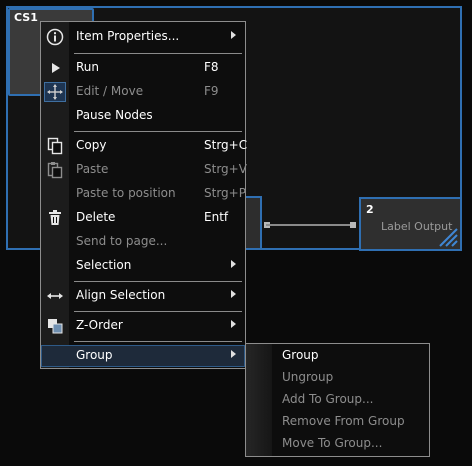 The image size is (472, 466). Describe the element at coordinates (92, 169) in the screenshot. I see `menu-item-label: Paste` at that location.